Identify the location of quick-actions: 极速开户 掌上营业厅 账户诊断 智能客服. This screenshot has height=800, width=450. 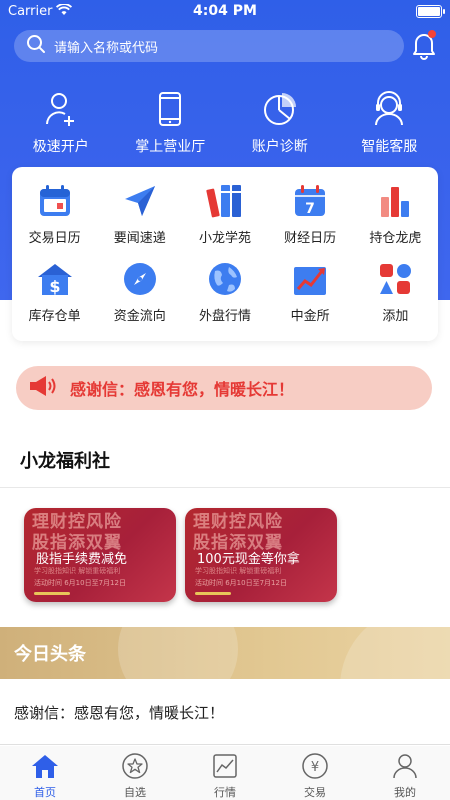
(225, 125).